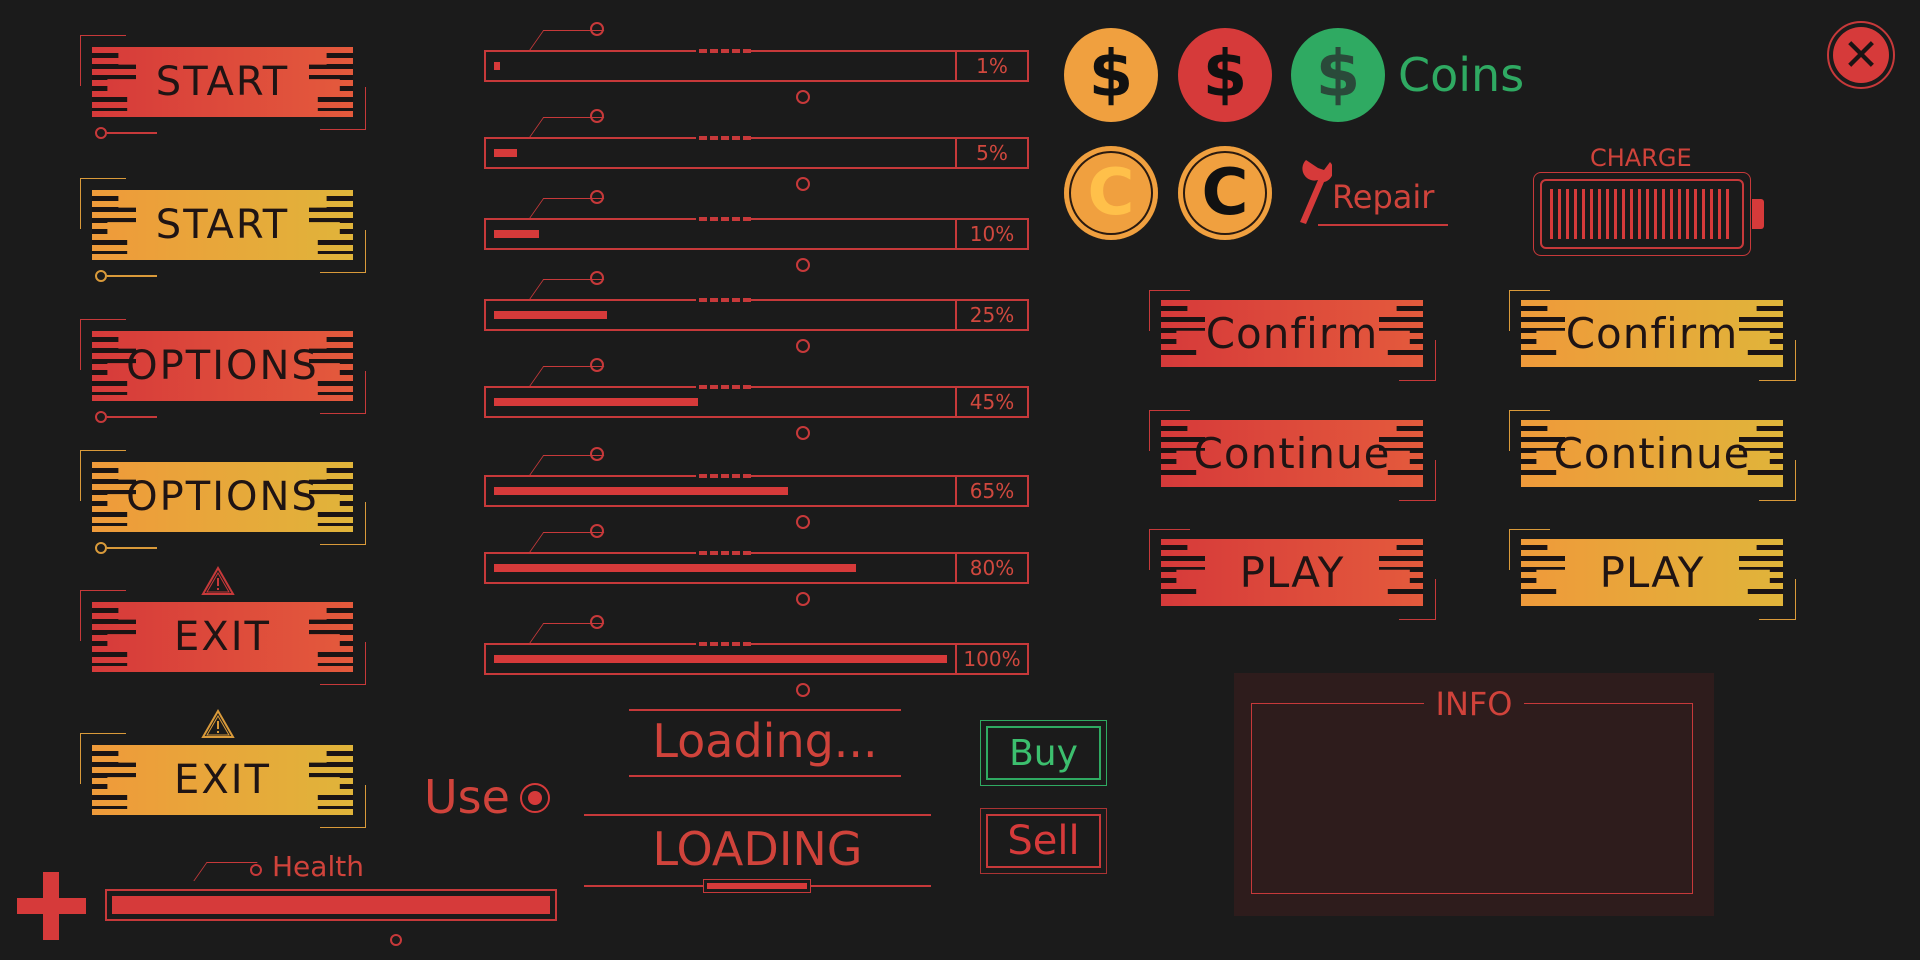  Describe the element at coordinates (1225, 75) in the screenshot. I see `dollar-coin-red: $` at that location.